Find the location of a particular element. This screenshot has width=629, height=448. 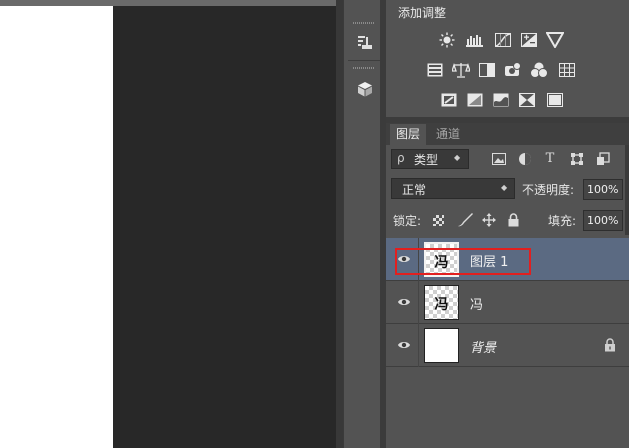

opacity-value: 100% is located at coordinates (603, 189).